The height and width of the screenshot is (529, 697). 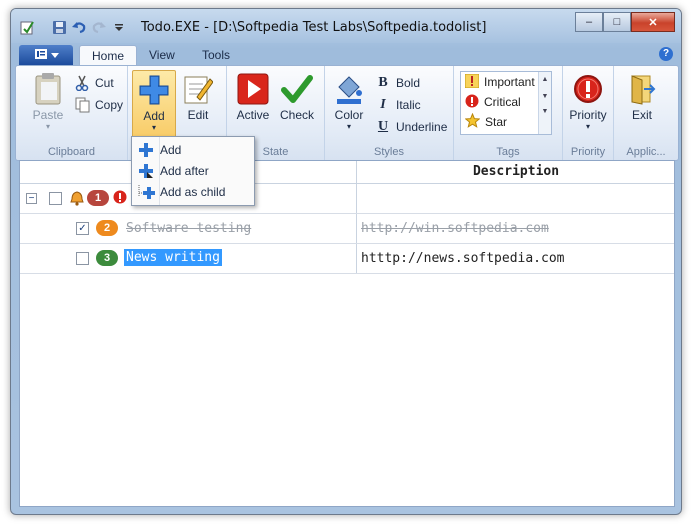 What do you see at coordinates (653, 22) in the screenshot?
I see `close-button: ✕` at bounding box center [653, 22].